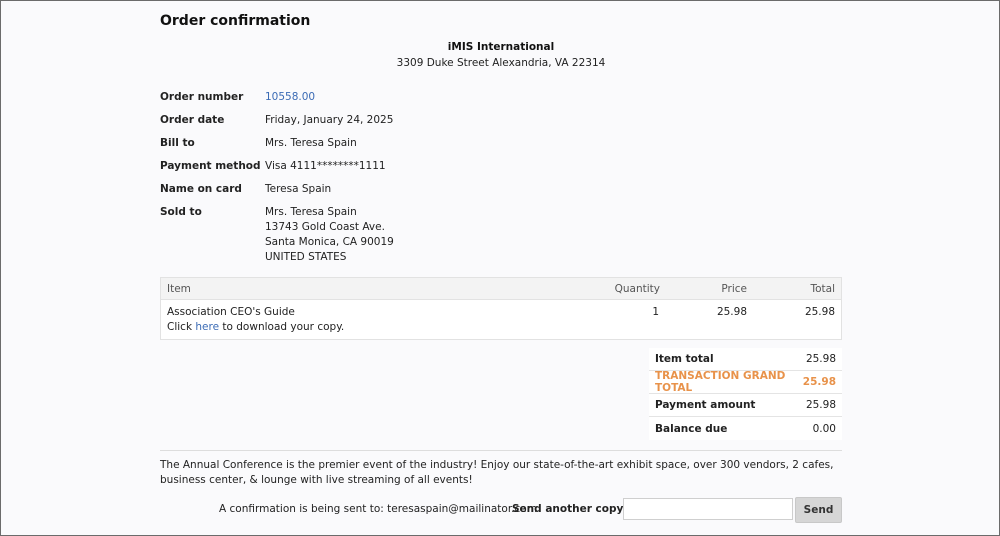  Describe the element at coordinates (820, 405) in the screenshot. I see `payment-amount-value: 25.98` at that location.